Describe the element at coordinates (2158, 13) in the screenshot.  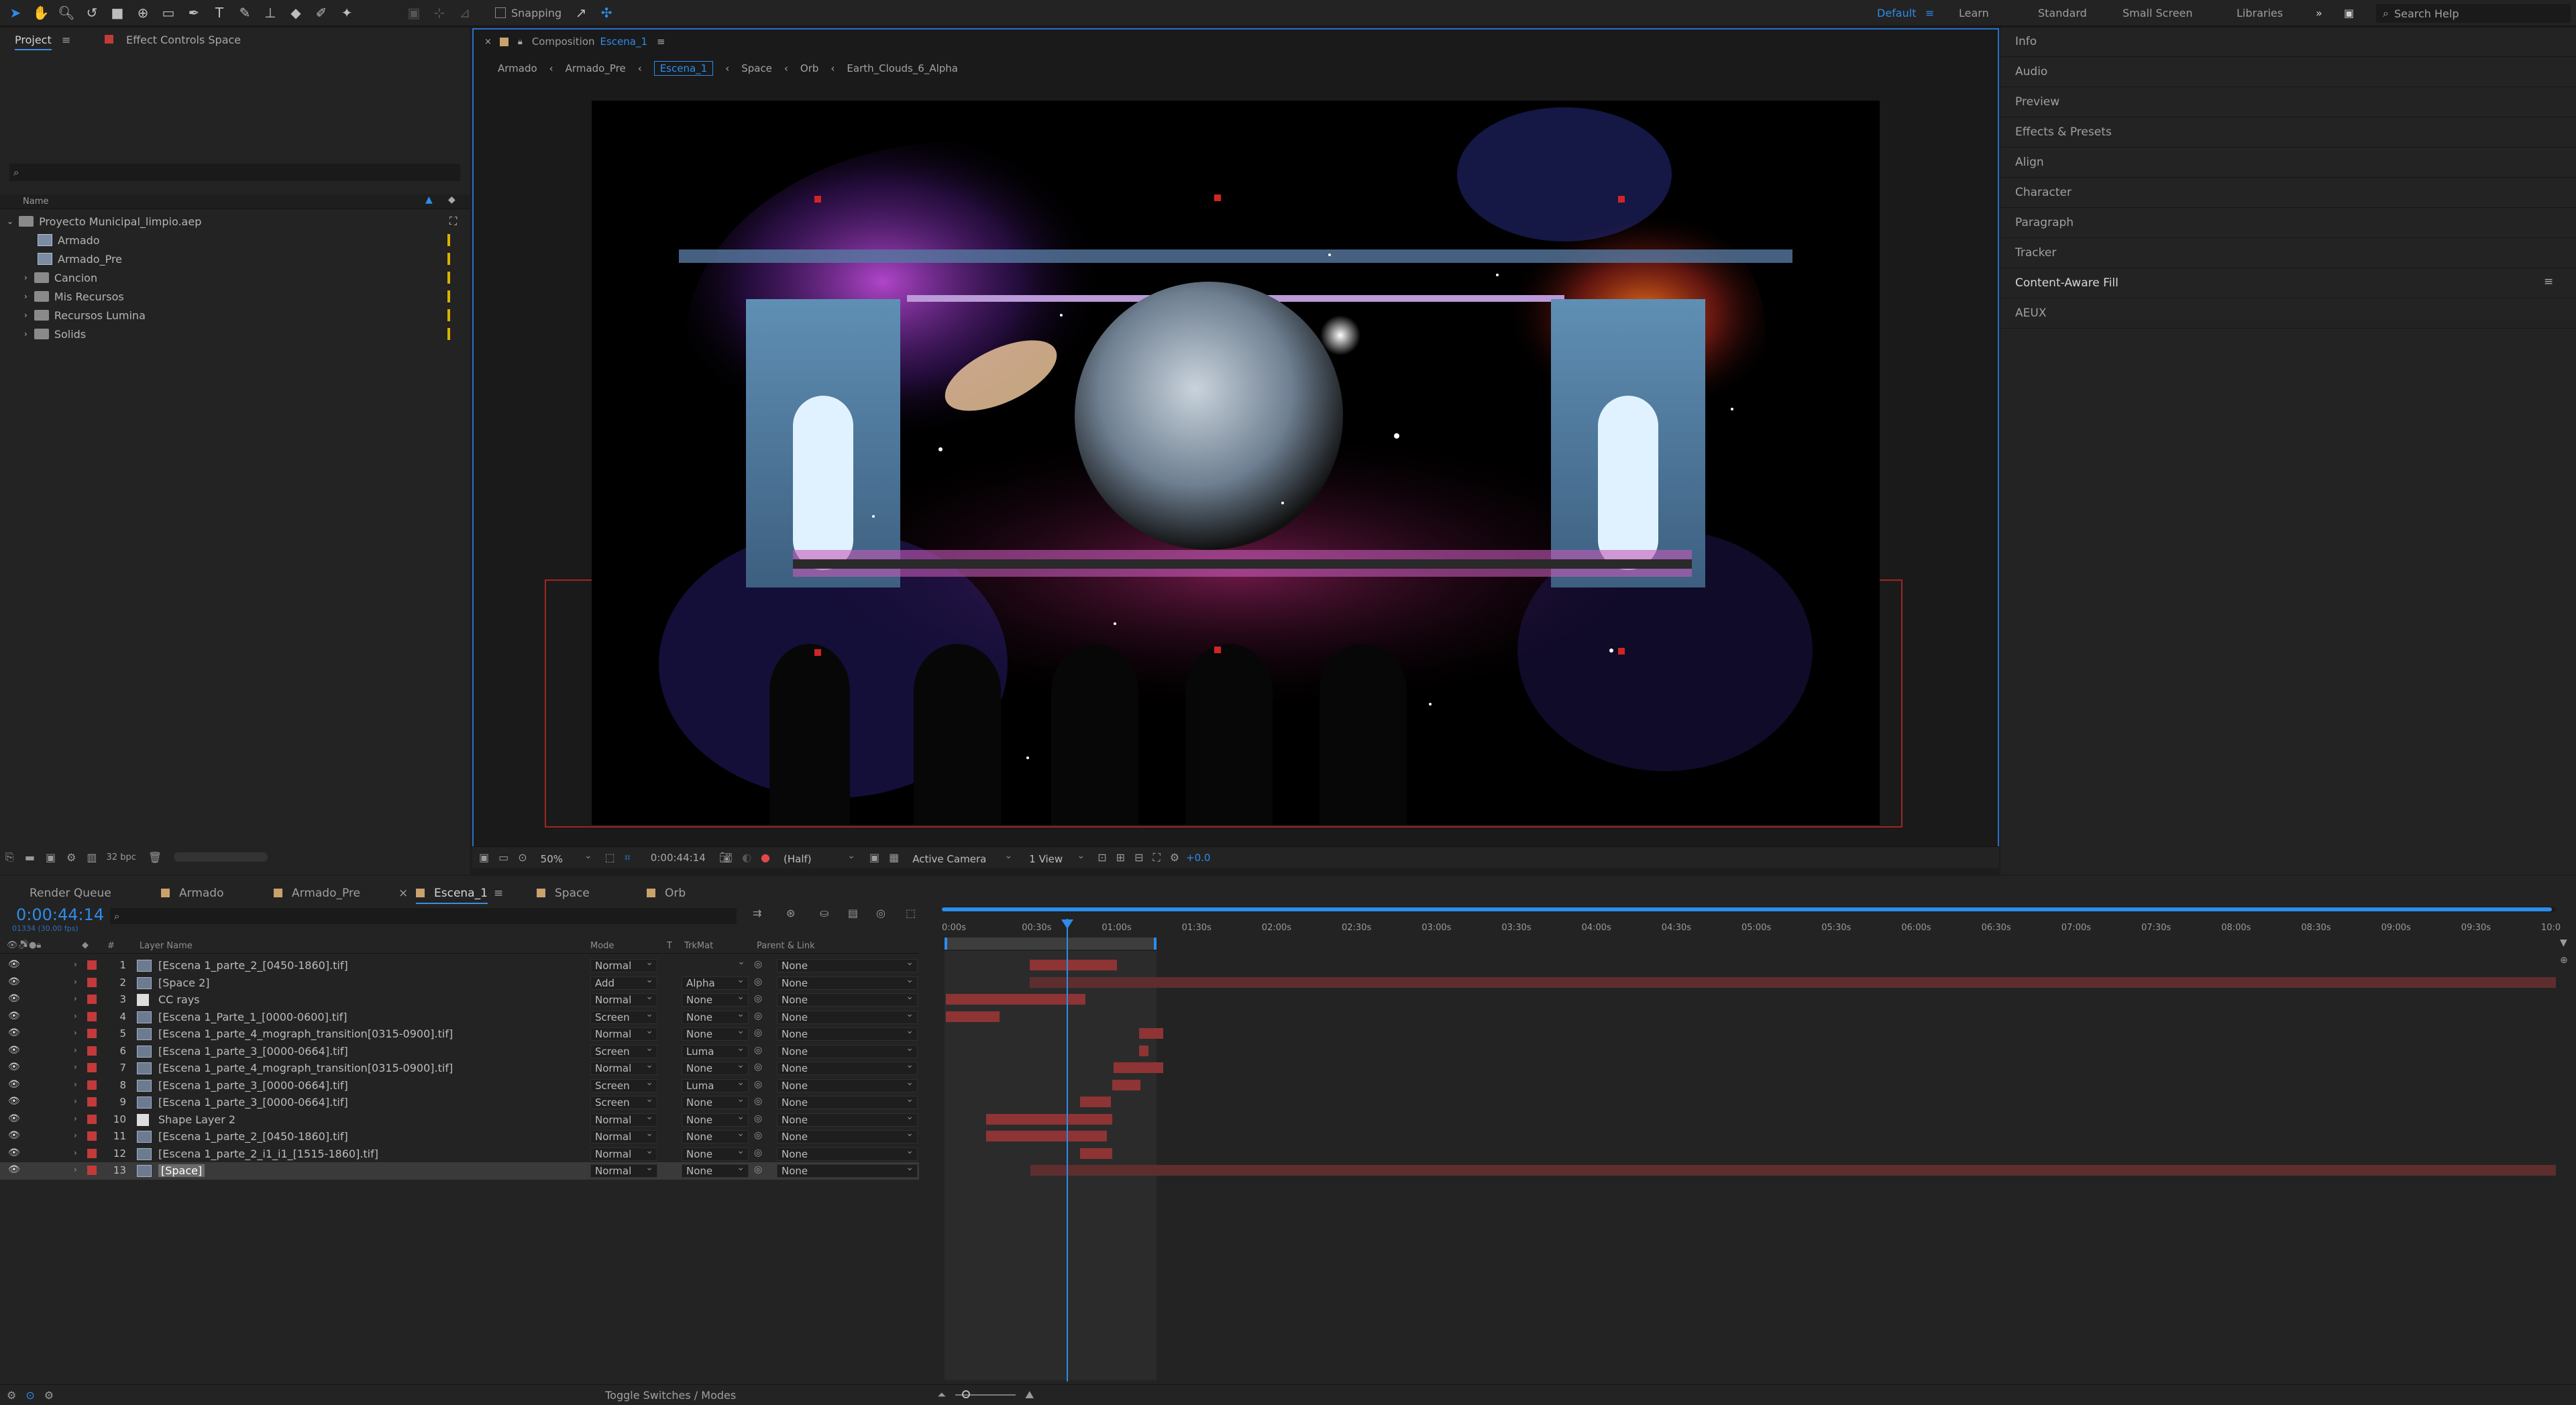
I see `workspace-small-screen: Small Screen` at that location.